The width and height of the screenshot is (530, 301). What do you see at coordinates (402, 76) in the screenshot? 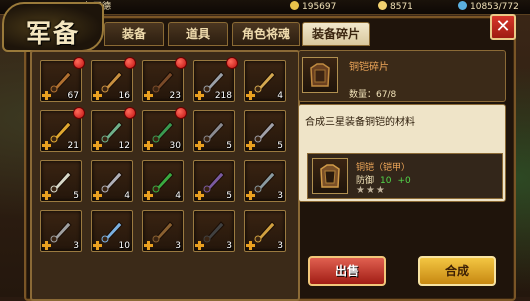
I see `selected-item-info: 铜铠碎片 数量：67/8` at bounding box center [402, 76].